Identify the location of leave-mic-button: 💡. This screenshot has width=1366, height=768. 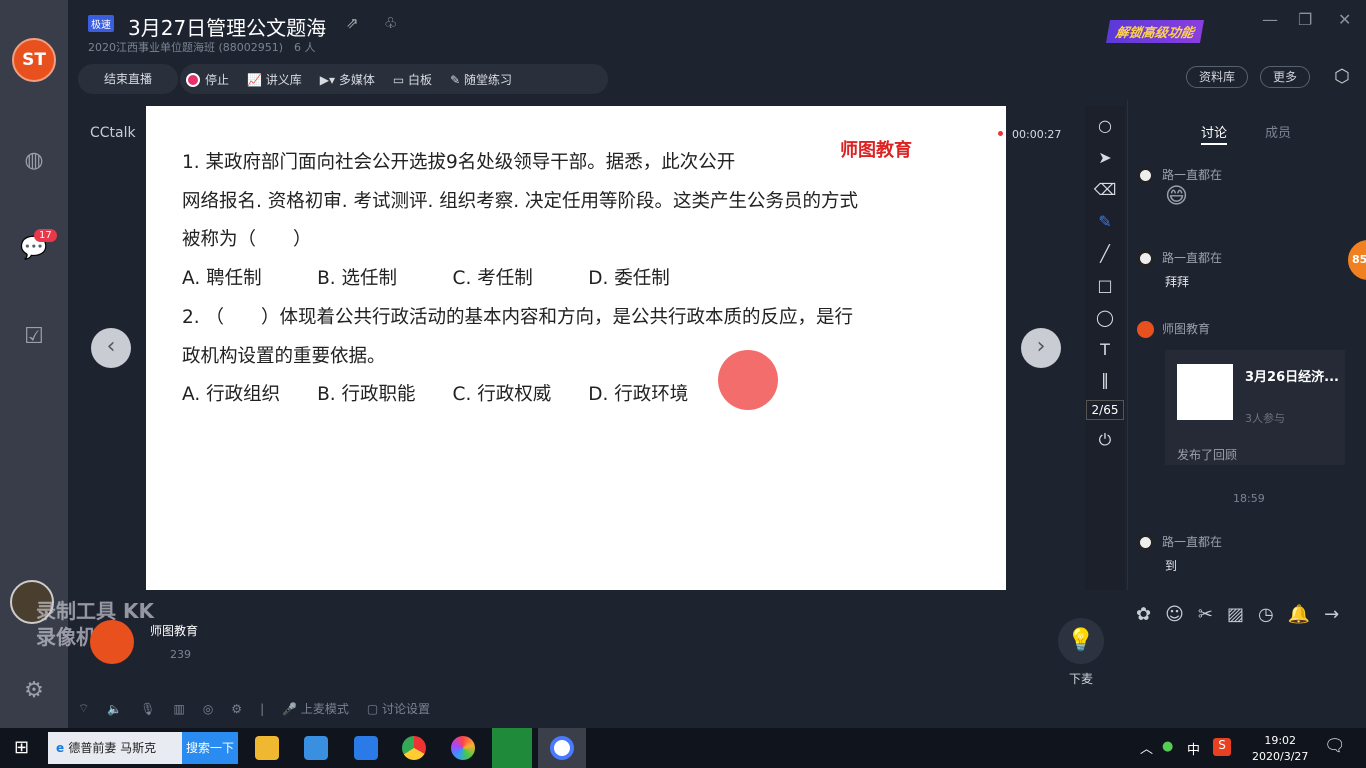
(1081, 641).